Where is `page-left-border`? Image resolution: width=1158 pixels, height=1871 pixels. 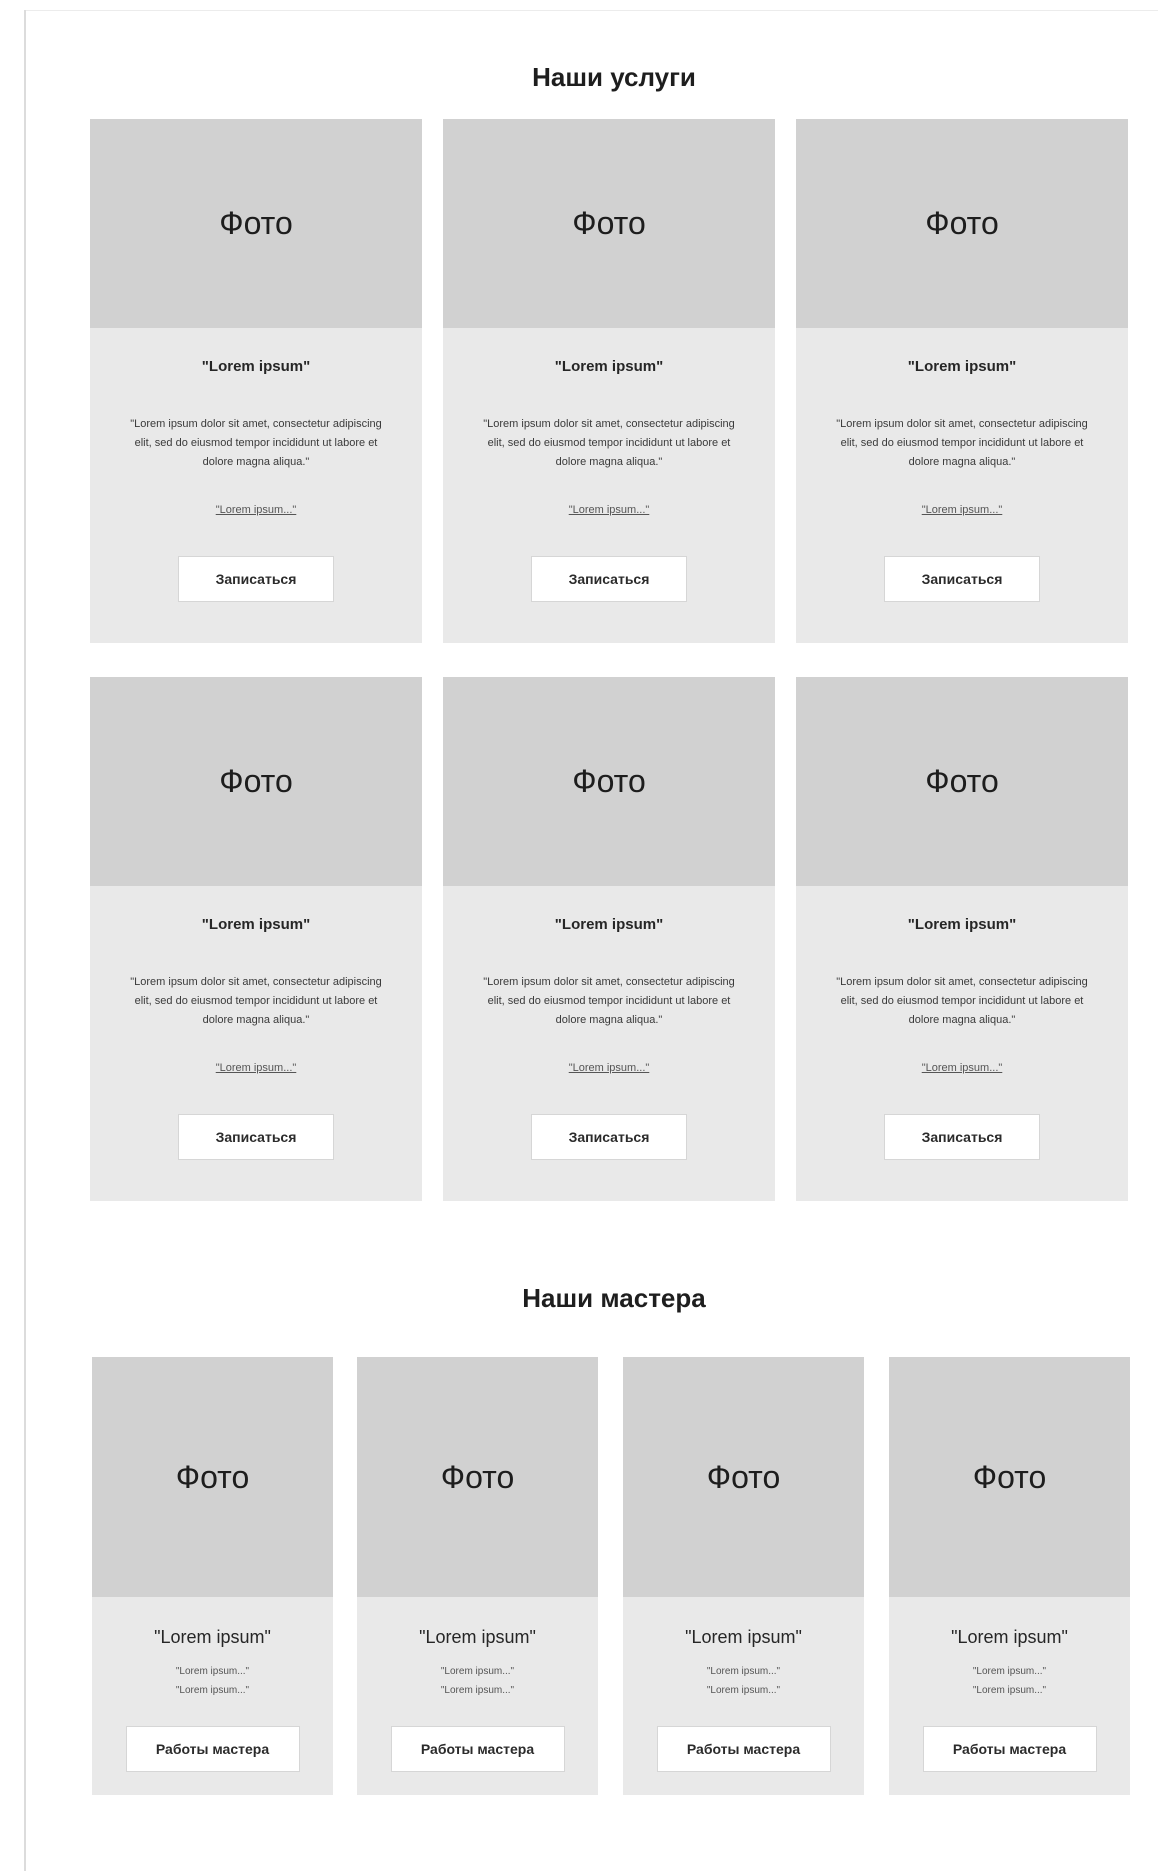 page-left-border is located at coordinates (25, 940).